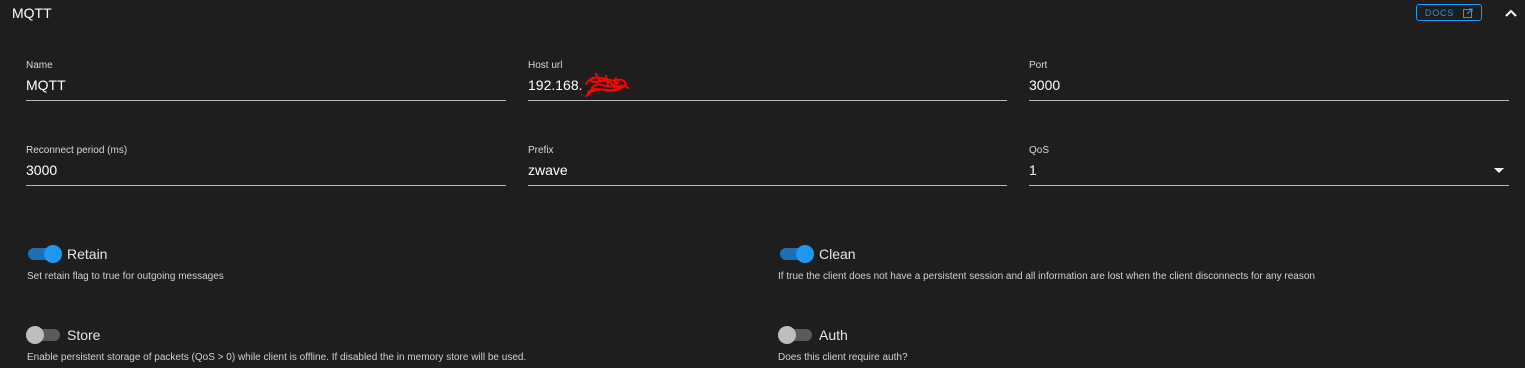 The width and height of the screenshot is (1525, 368). What do you see at coordinates (1439, 12) in the screenshot?
I see `docs-button-label: DOCS` at bounding box center [1439, 12].